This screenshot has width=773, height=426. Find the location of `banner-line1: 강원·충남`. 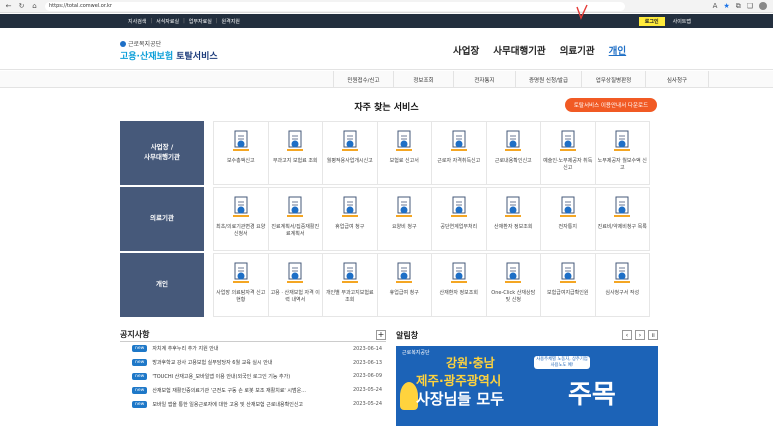

banner-line1: 강원·충남 is located at coordinates (470, 363).